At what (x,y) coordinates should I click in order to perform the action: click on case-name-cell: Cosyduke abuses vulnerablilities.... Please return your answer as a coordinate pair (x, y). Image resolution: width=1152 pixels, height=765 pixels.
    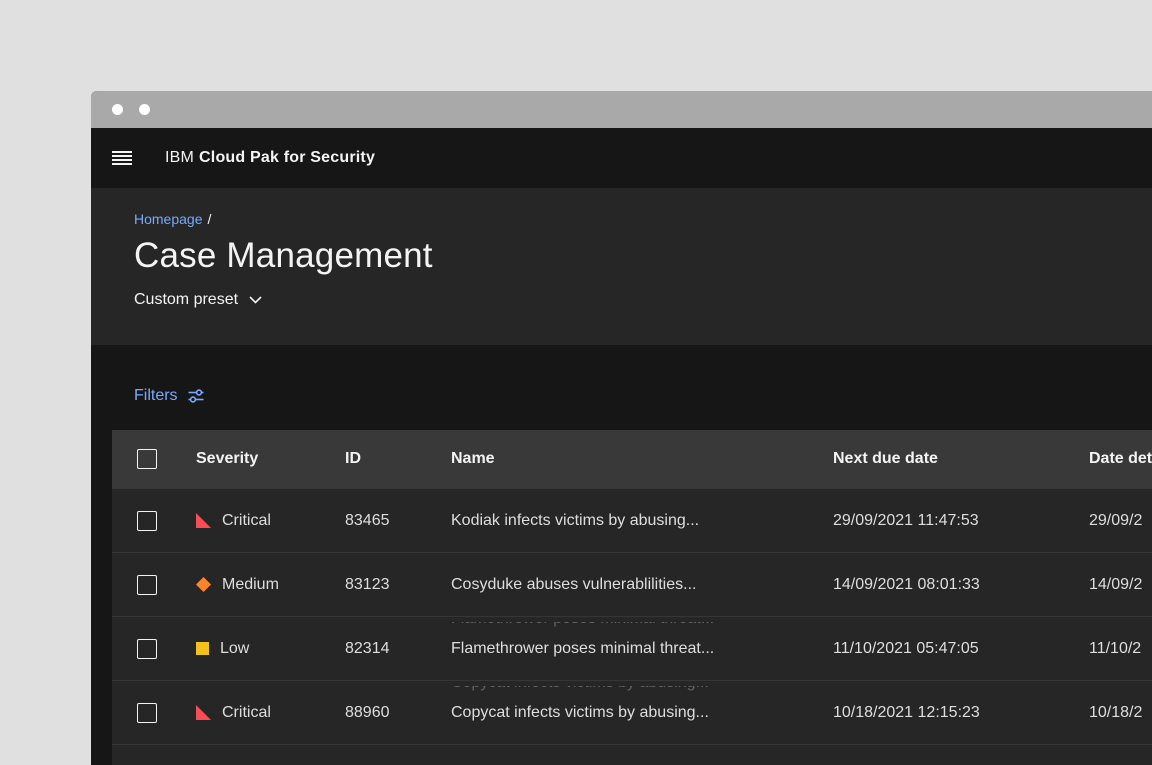
    Looking at the image, I should click on (642, 584).